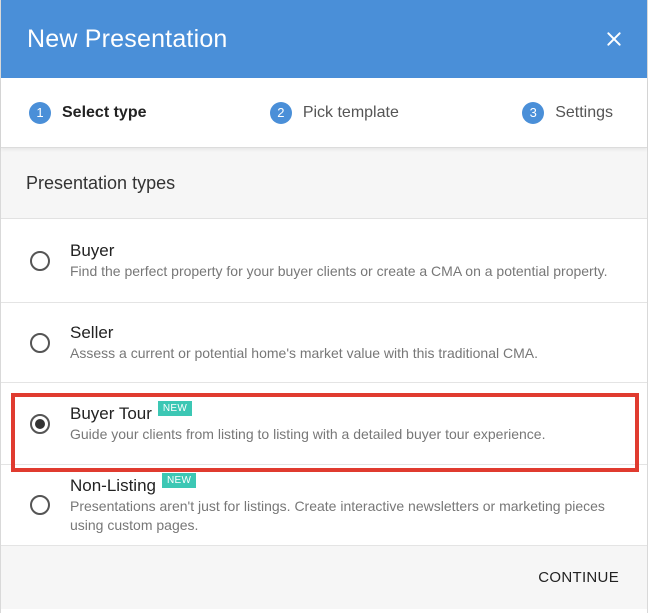 This screenshot has width=648, height=613. I want to click on option-title: Non-Listing NEW, so click(348, 484).